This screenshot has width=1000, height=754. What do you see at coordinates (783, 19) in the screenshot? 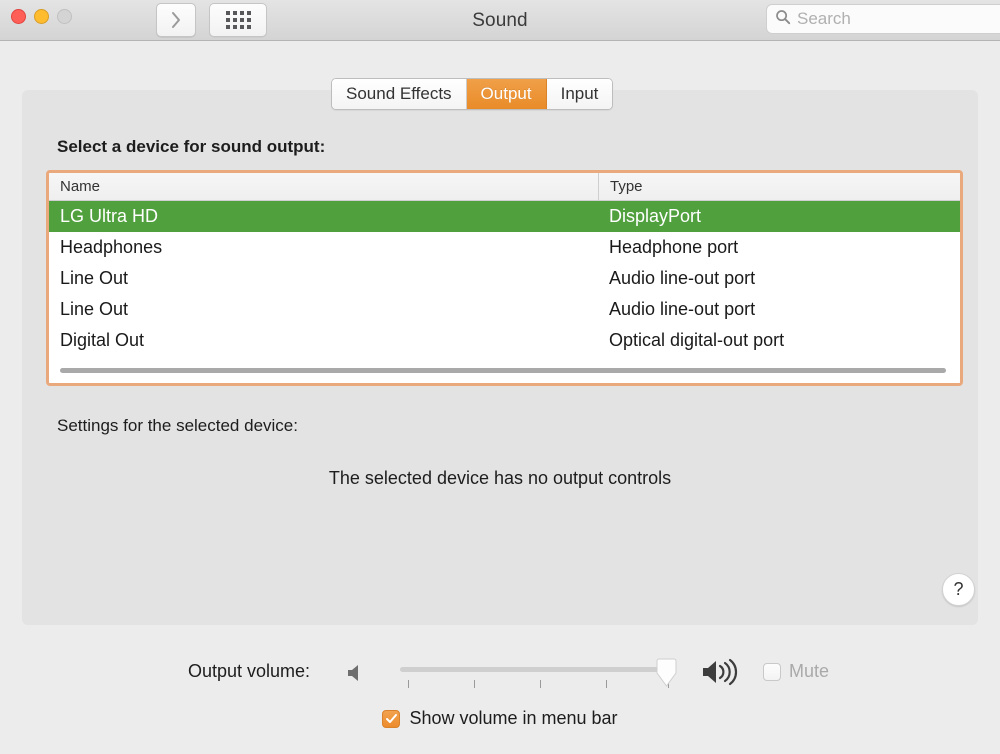
I see `search-icon` at bounding box center [783, 19].